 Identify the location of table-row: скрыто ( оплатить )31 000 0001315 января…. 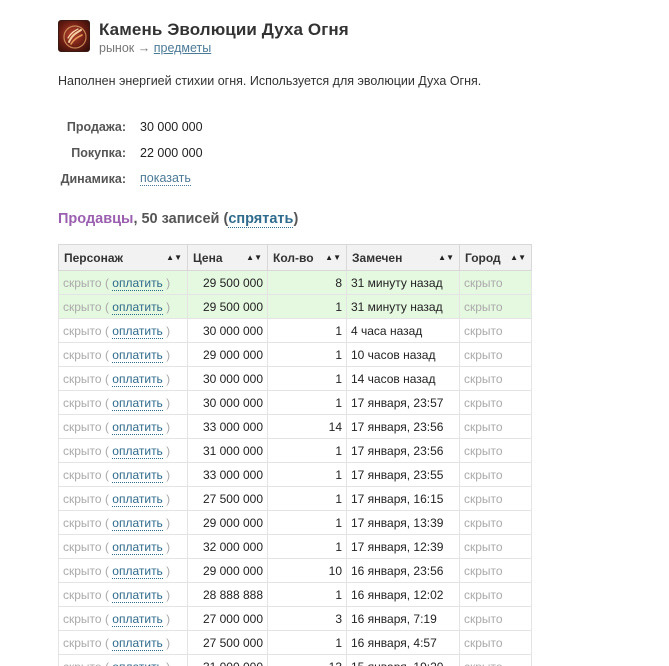
(295, 660).